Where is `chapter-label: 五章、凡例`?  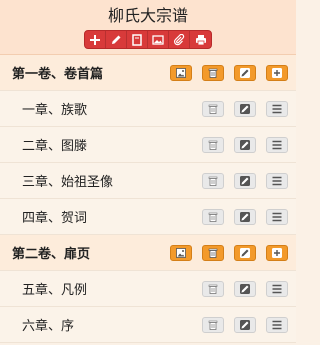 chapter-label: 五章、凡例 is located at coordinates (55, 290).